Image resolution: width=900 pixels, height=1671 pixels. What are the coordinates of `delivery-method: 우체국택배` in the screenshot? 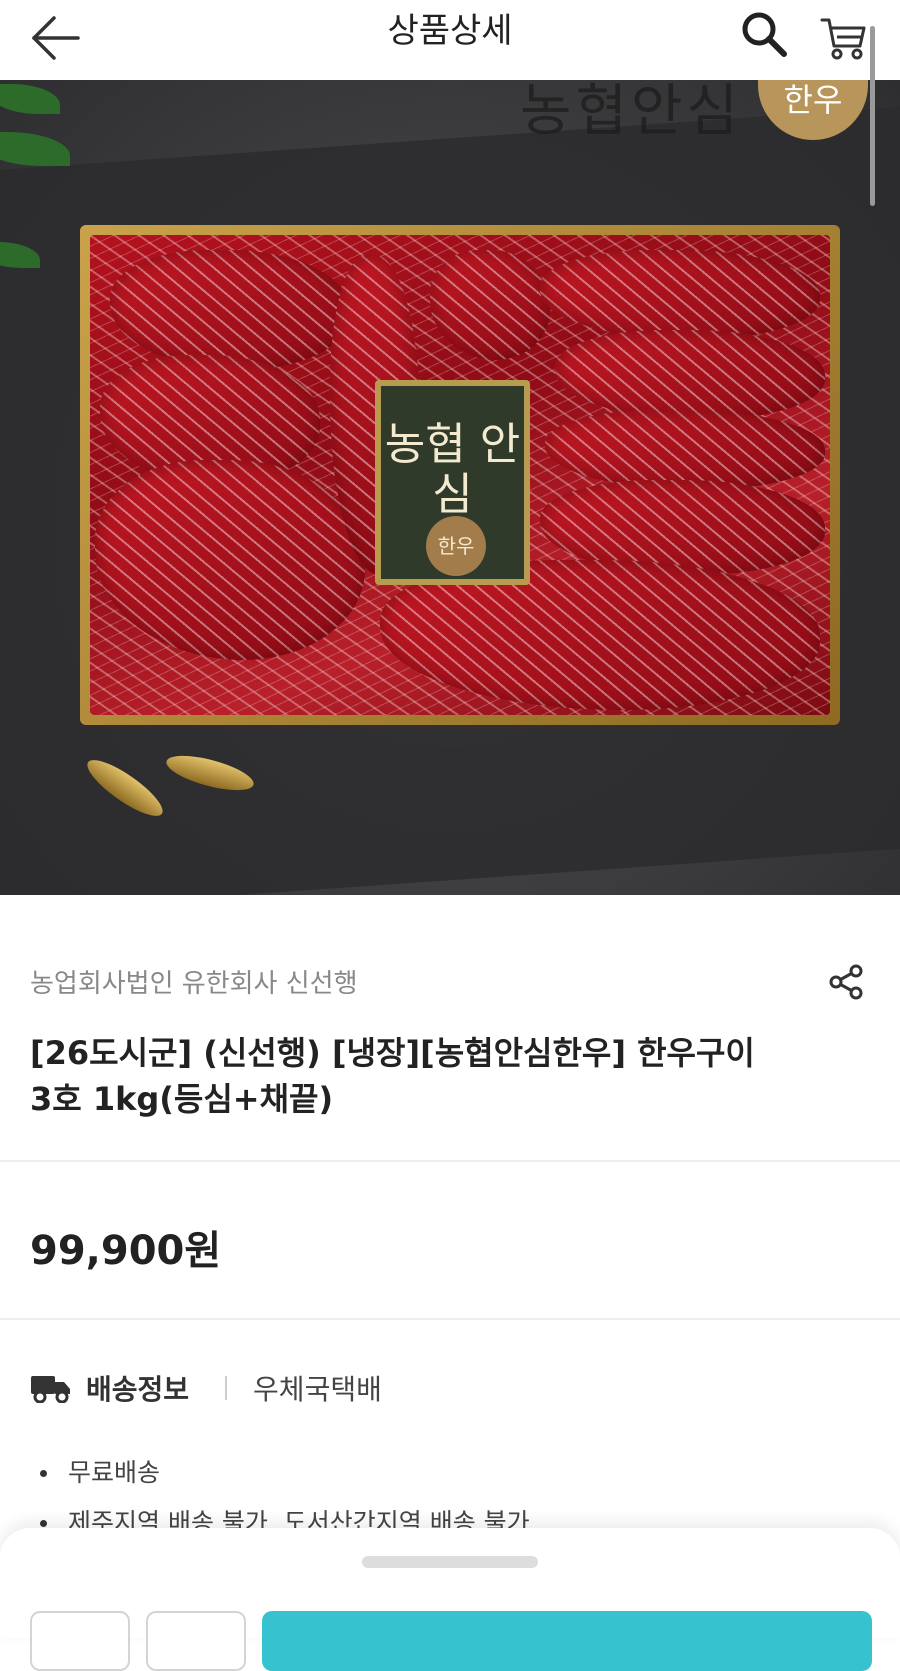 It's located at (317, 1389).